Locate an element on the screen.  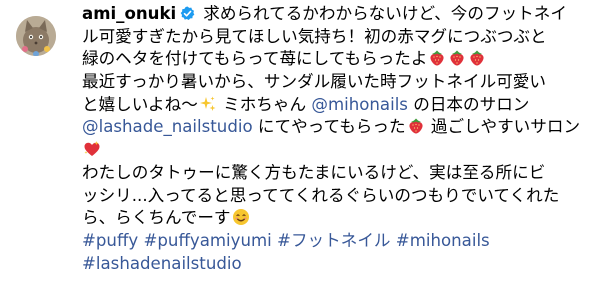
caption-line: @lashade_nailstudio にてやってもらった 過ごしやすいサロン is located at coordinates (342, 127).